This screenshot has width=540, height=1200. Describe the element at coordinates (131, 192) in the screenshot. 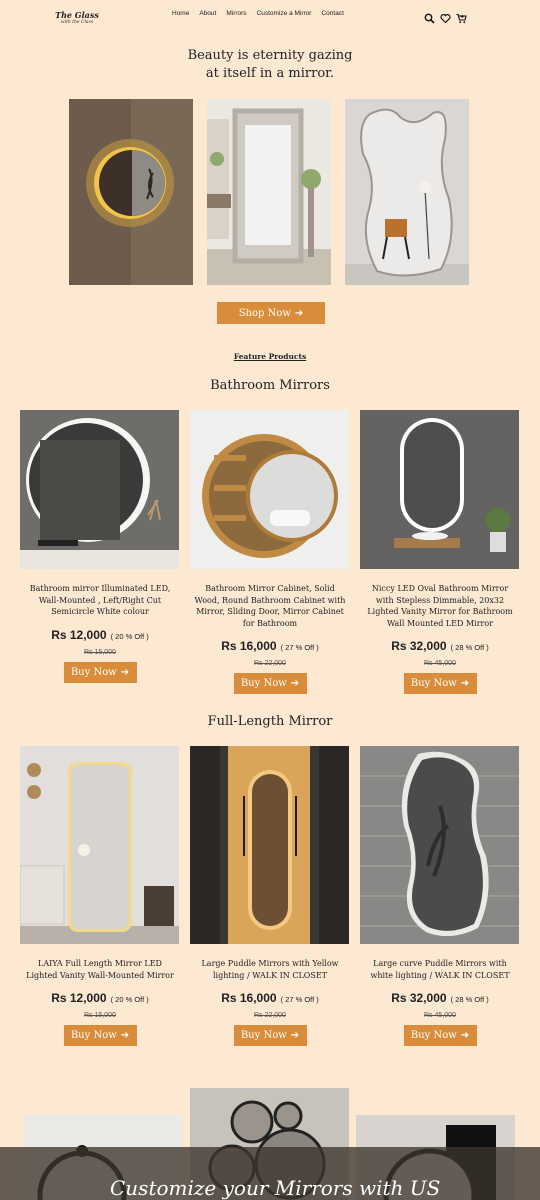

I see `hero-image-round-led-mirror` at that location.